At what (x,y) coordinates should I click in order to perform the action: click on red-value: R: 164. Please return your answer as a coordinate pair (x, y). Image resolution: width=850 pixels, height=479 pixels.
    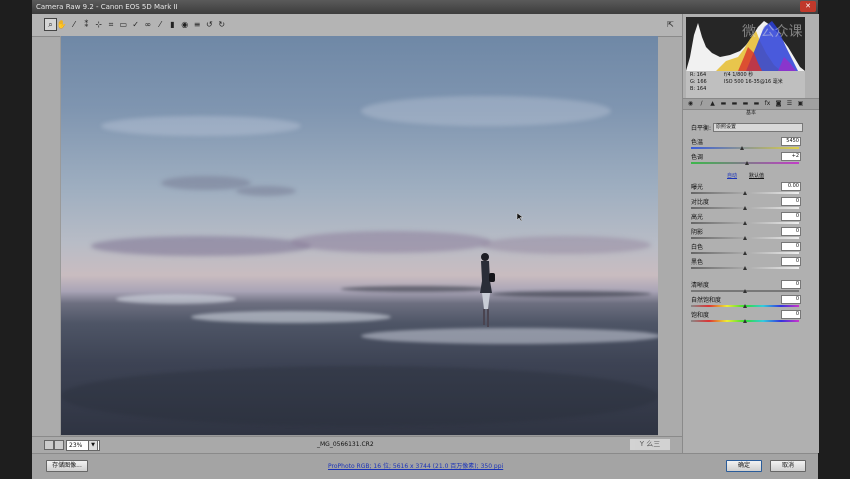
    Looking at the image, I should click on (698, 75).